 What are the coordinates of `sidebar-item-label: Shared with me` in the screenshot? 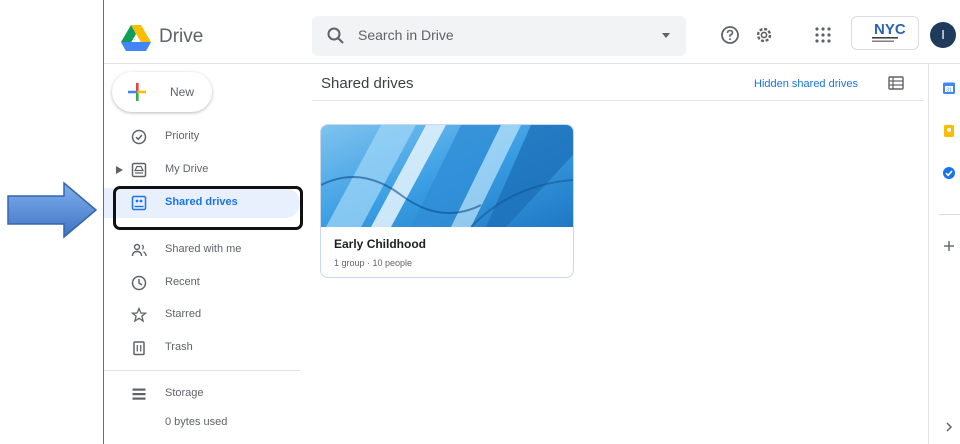 It's located at (203, 249).